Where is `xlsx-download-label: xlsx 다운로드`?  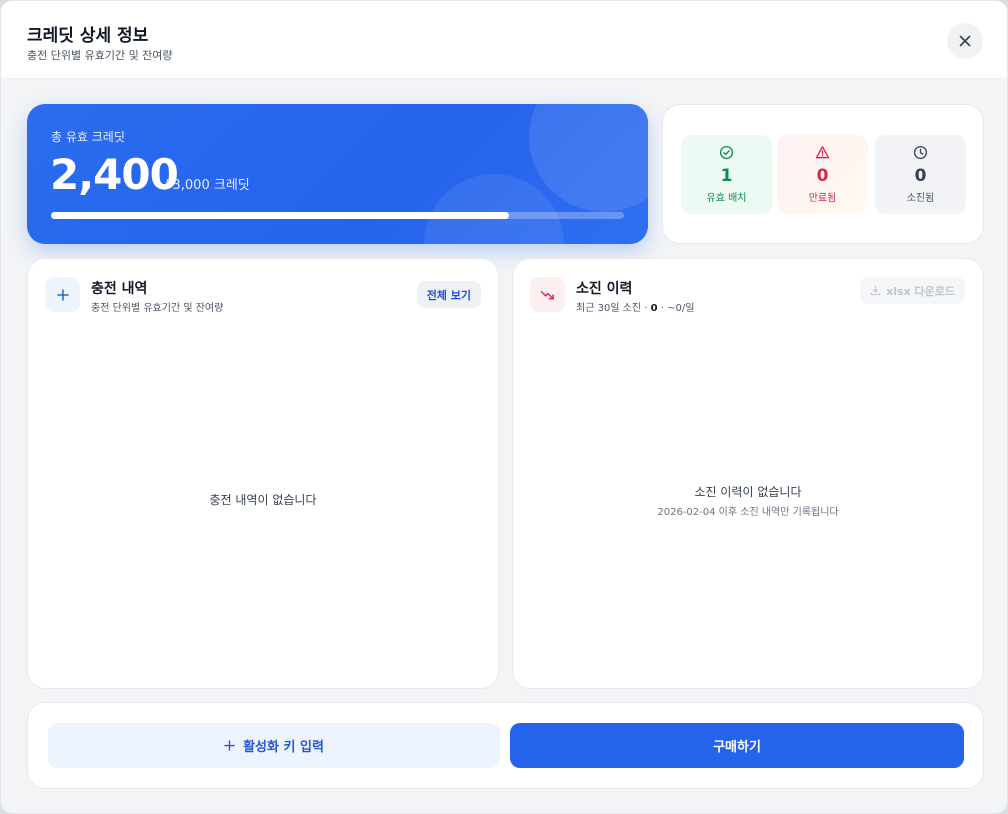
xlsx-download-label: xlsx 다운로드 is located at coordinates (920, 291).